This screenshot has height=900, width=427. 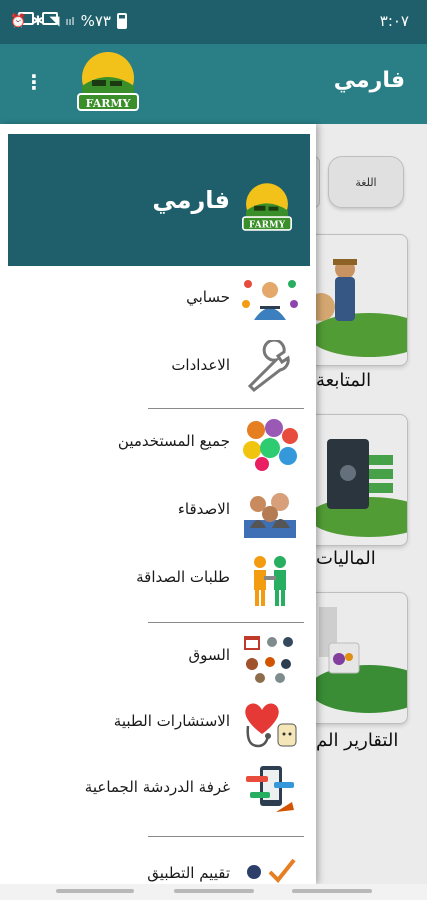 I want to click on nav-recents-handle, so click(x=95, y=891).